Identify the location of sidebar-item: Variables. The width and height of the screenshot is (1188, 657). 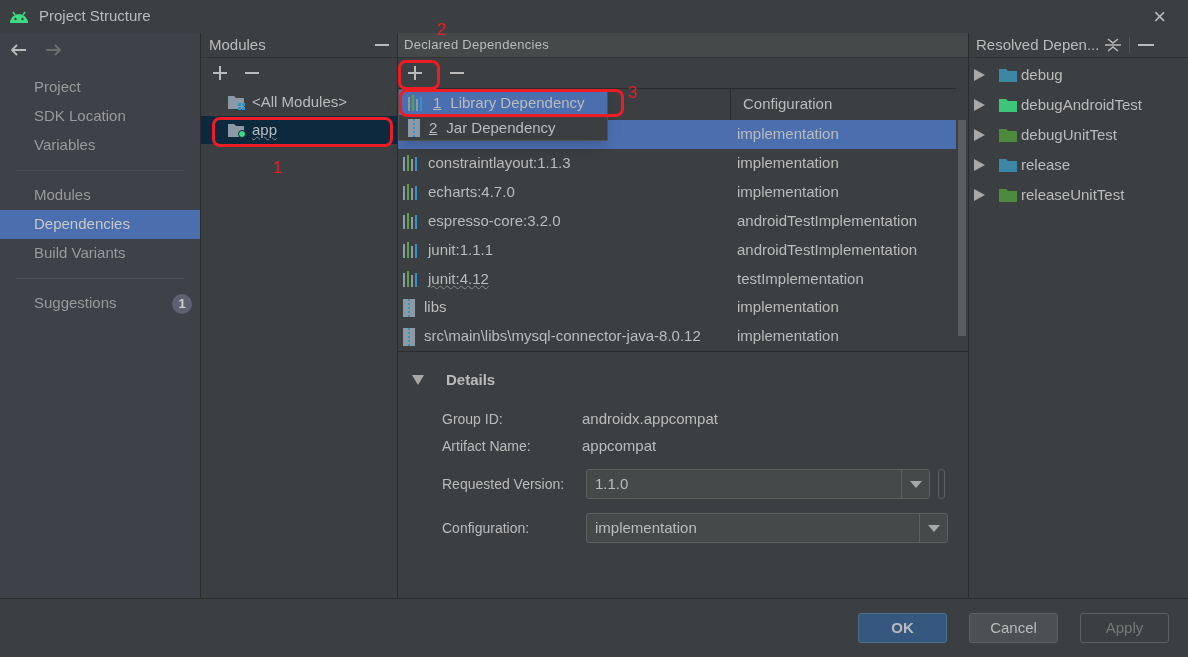
(100, 145).